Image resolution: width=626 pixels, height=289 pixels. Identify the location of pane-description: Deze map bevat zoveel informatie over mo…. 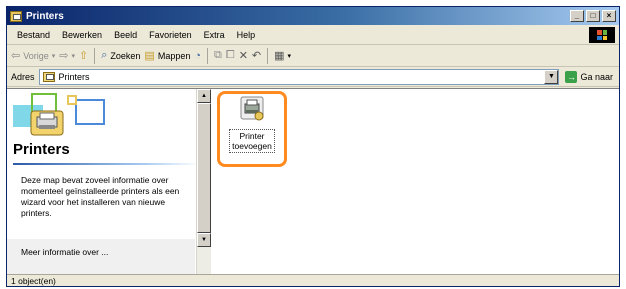
(100, 196).